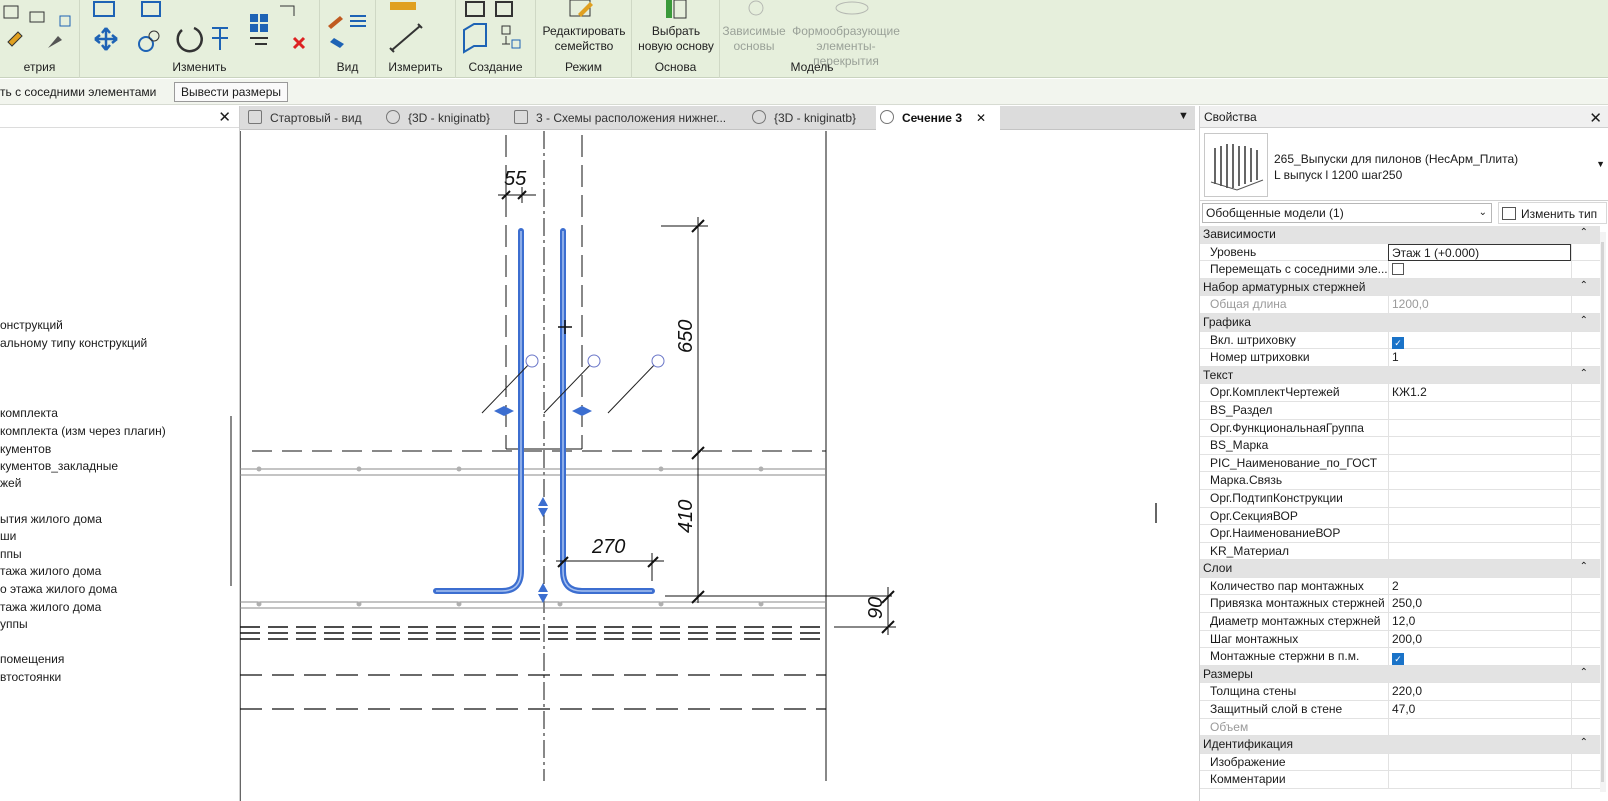  Describe the element at coordinates (29, 413) in the screenshot. I see `browser-item: комплекта` at that location.